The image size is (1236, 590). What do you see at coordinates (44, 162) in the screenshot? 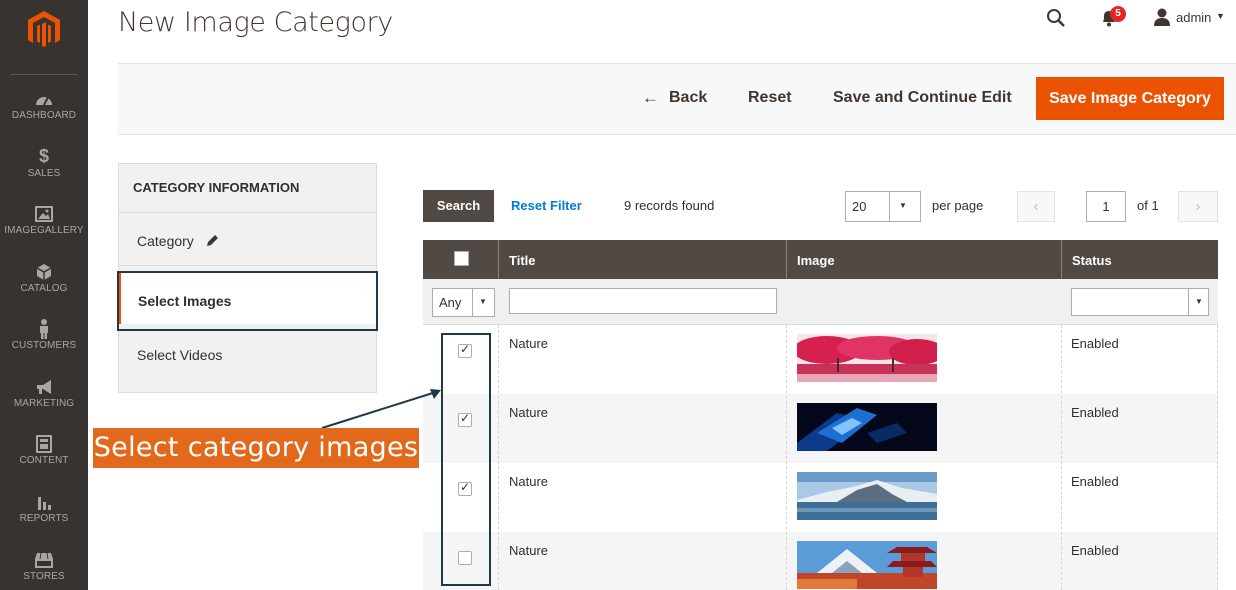
I see `nav-sales: $ SALES` at bounding box center [44, 162].